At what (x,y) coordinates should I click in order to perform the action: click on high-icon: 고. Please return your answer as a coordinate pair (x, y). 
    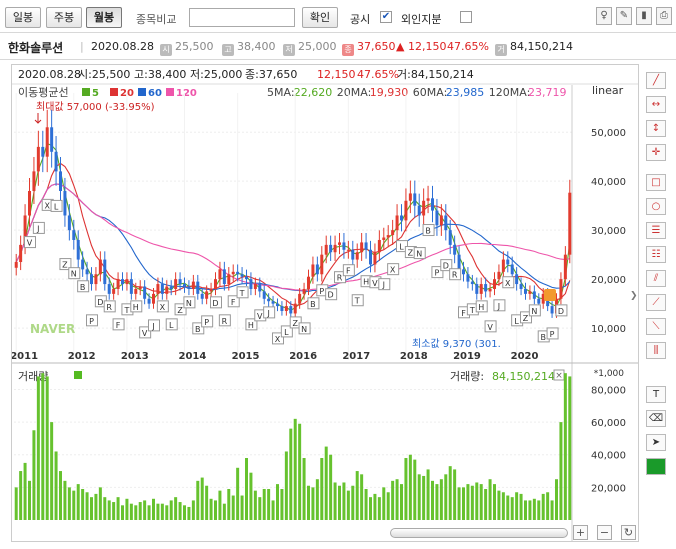
    Looking at the image, I should click on (228, 50).